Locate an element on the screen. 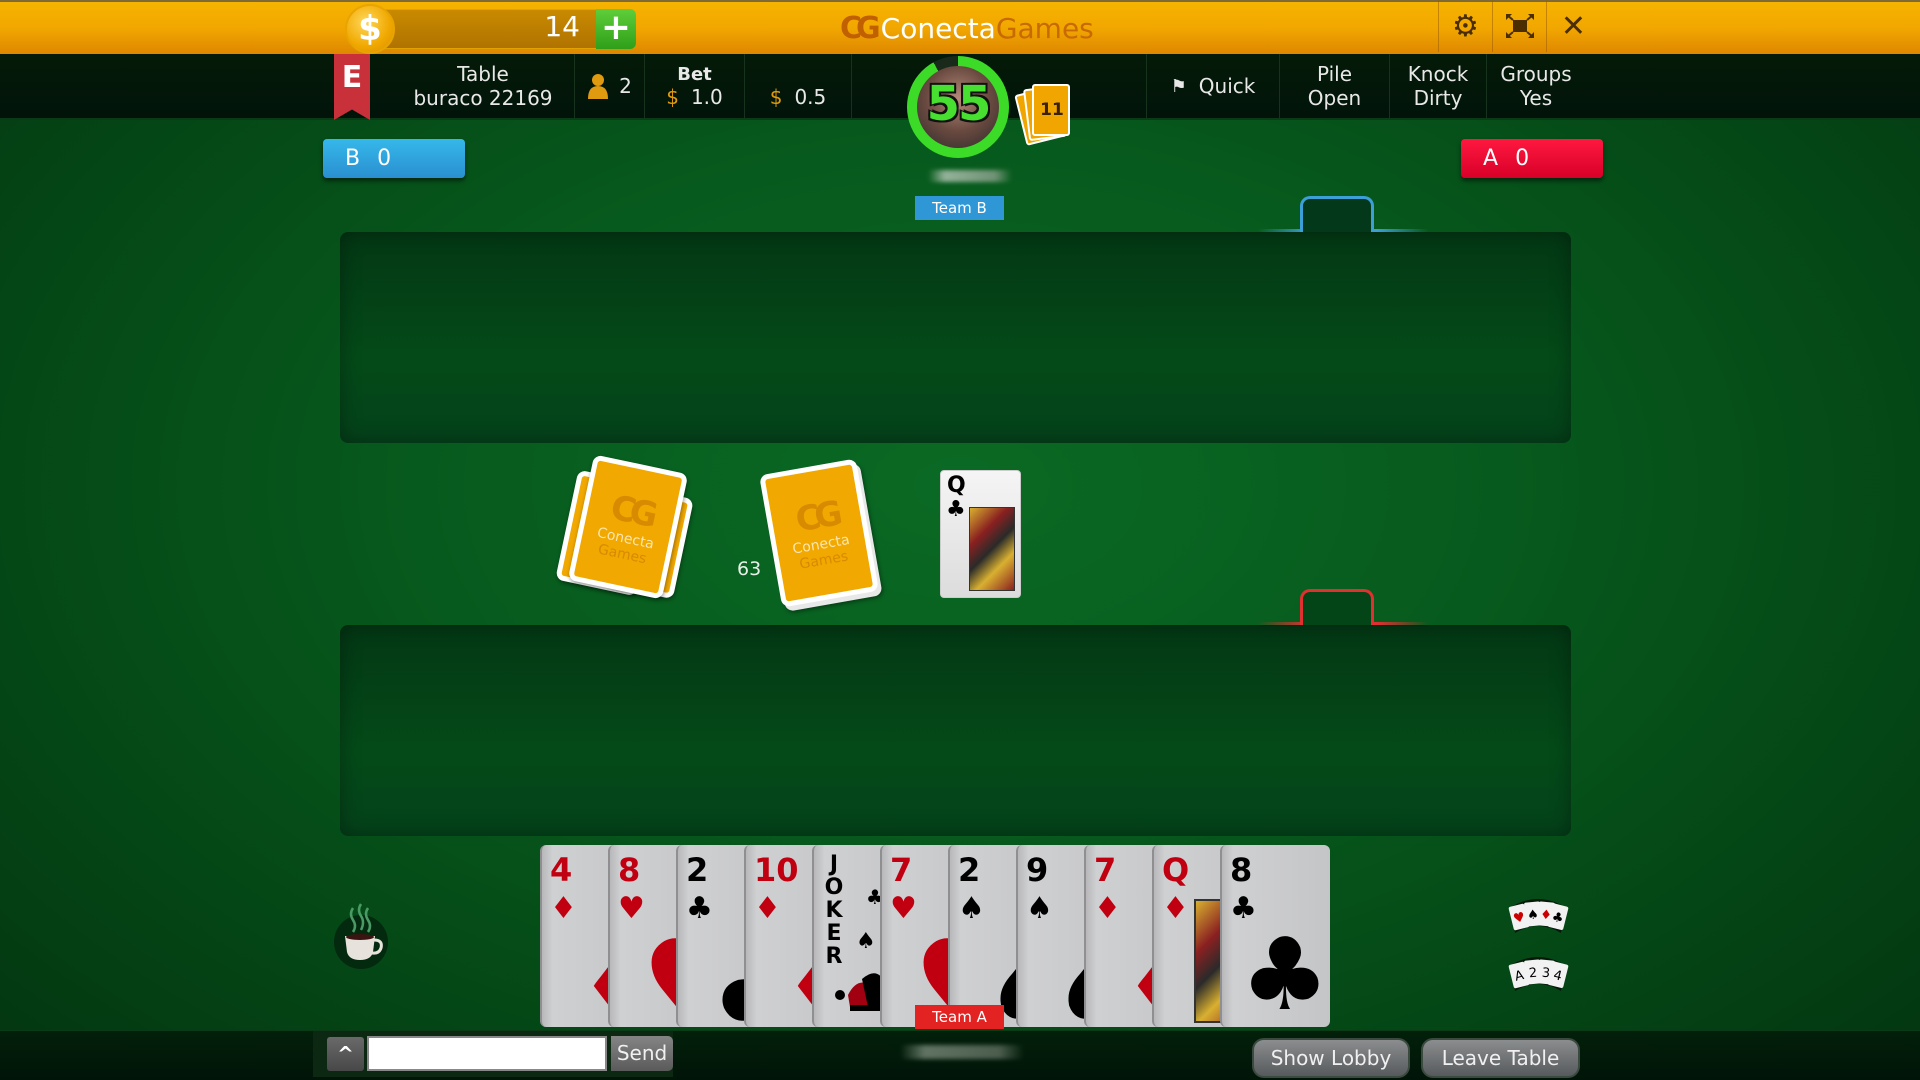  plus-icon: + is located at coordinates (616, 27).